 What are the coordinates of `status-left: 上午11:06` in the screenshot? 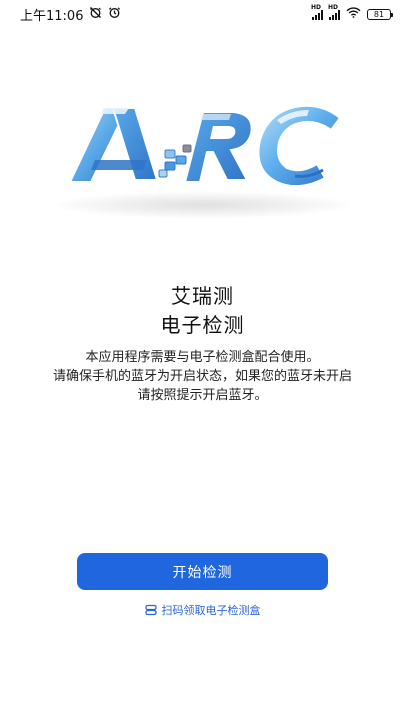 It's located at (70, 14).